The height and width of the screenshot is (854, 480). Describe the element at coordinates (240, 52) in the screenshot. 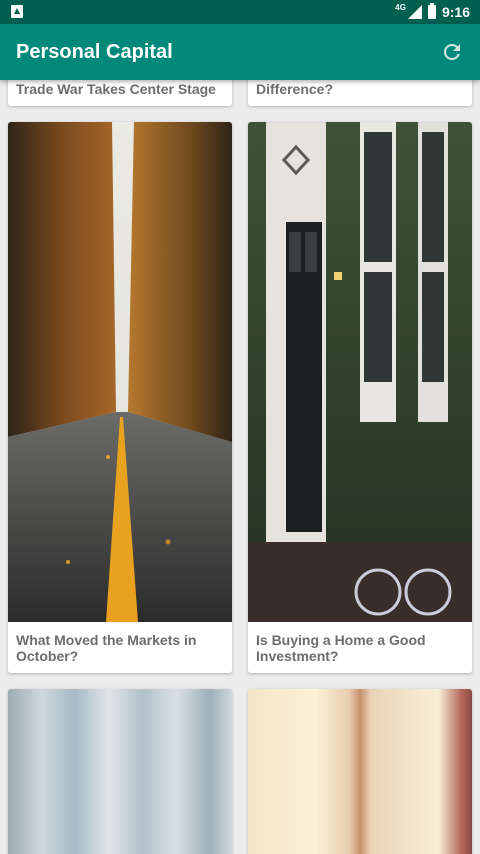

I see `app-bar: Personal Capital` at that location.